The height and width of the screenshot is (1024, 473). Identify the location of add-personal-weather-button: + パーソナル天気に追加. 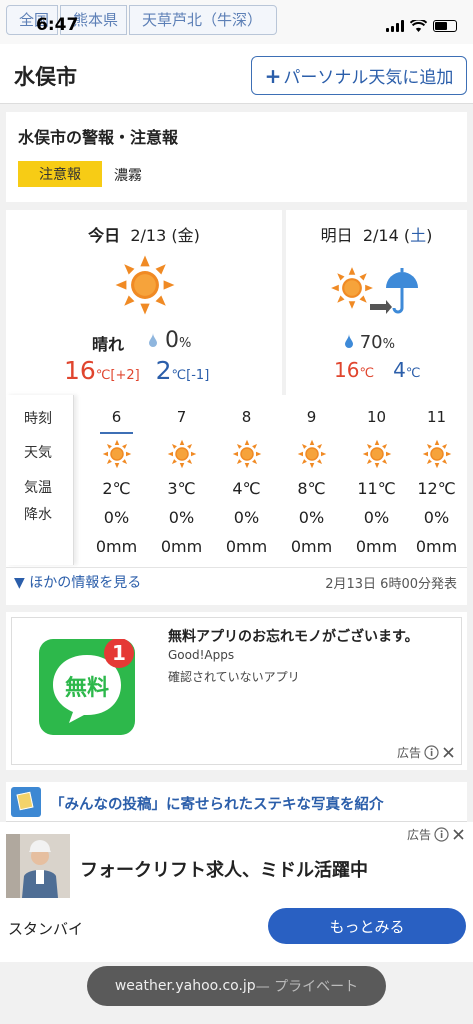
(359, 75).